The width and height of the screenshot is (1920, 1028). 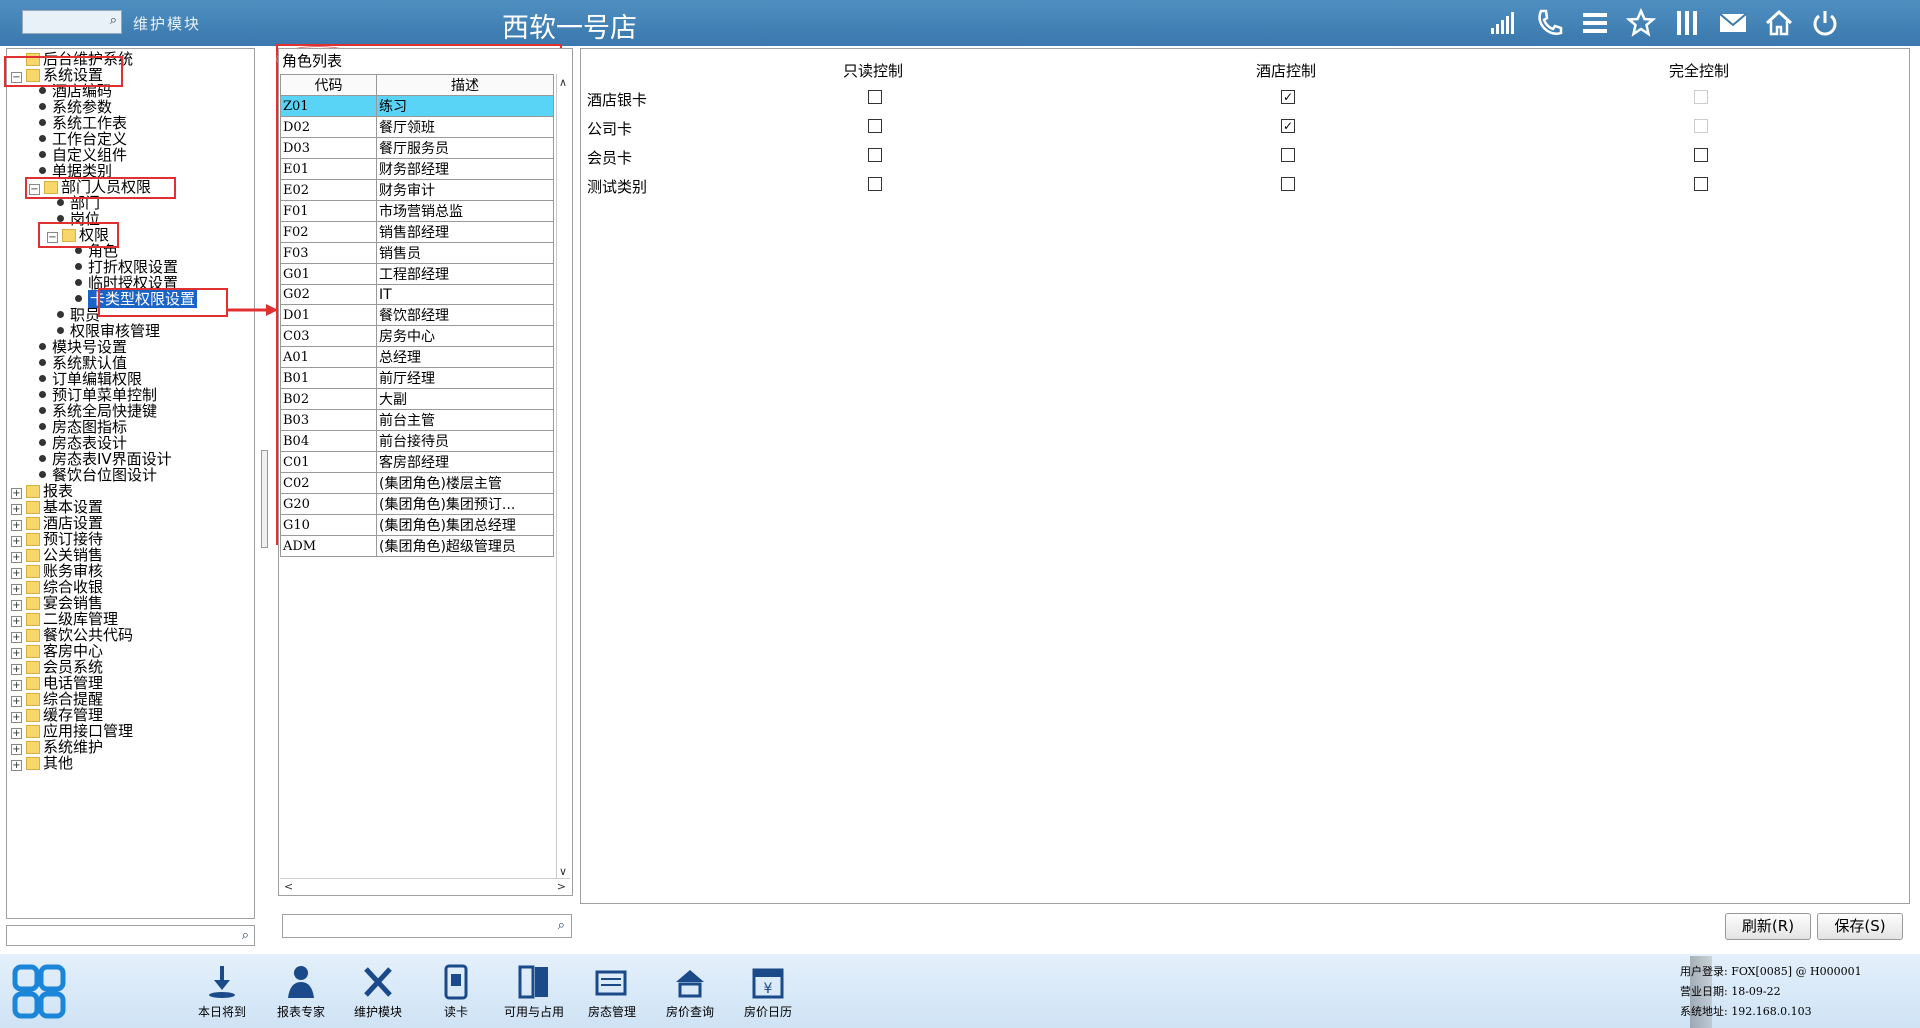 What do you see at coordinates (1503, 23) in the screenshot?
I see `signal-icon` at bounding box center [1503, 23].